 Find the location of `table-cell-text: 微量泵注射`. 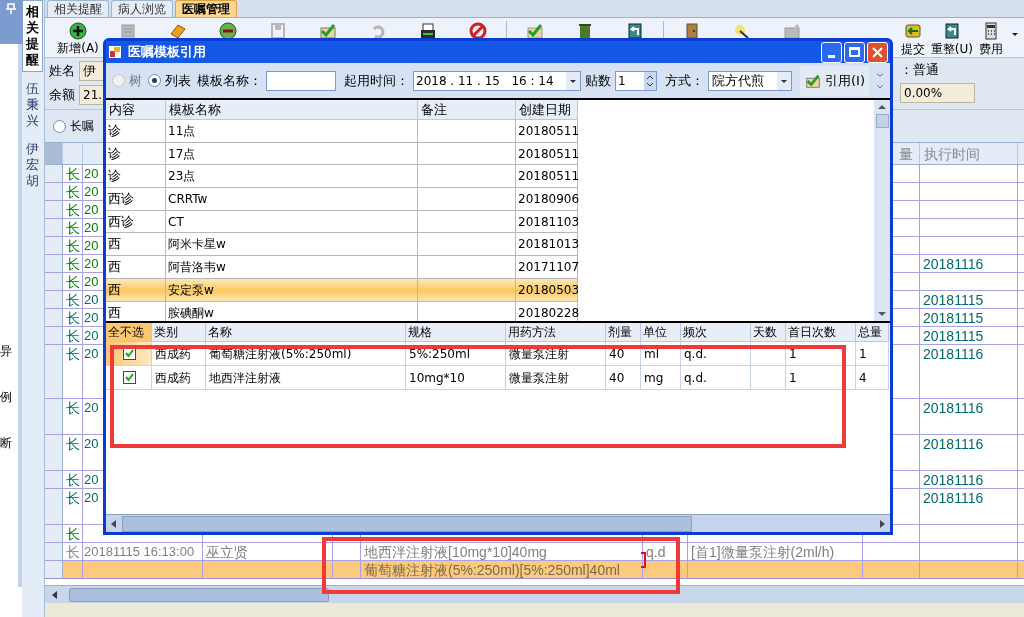

table-cell-text: 微量泵注射 is located at coordinates (539, 354).